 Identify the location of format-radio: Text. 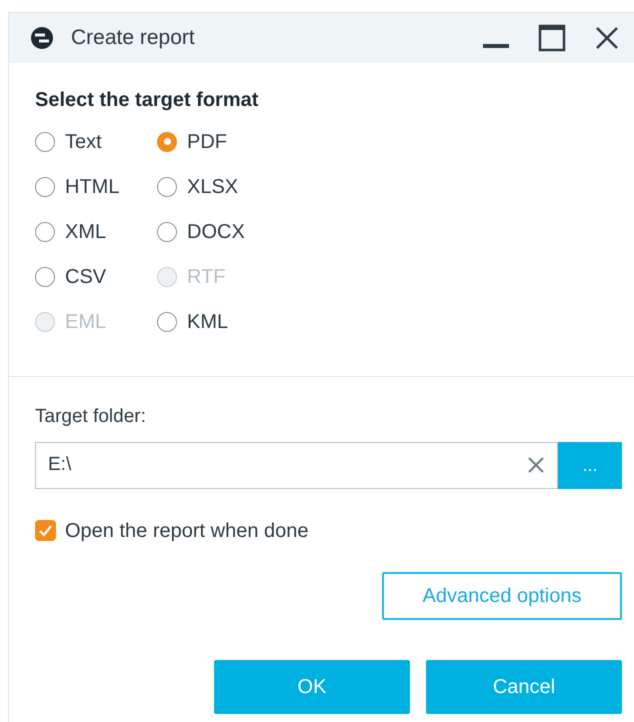
(96, 141).